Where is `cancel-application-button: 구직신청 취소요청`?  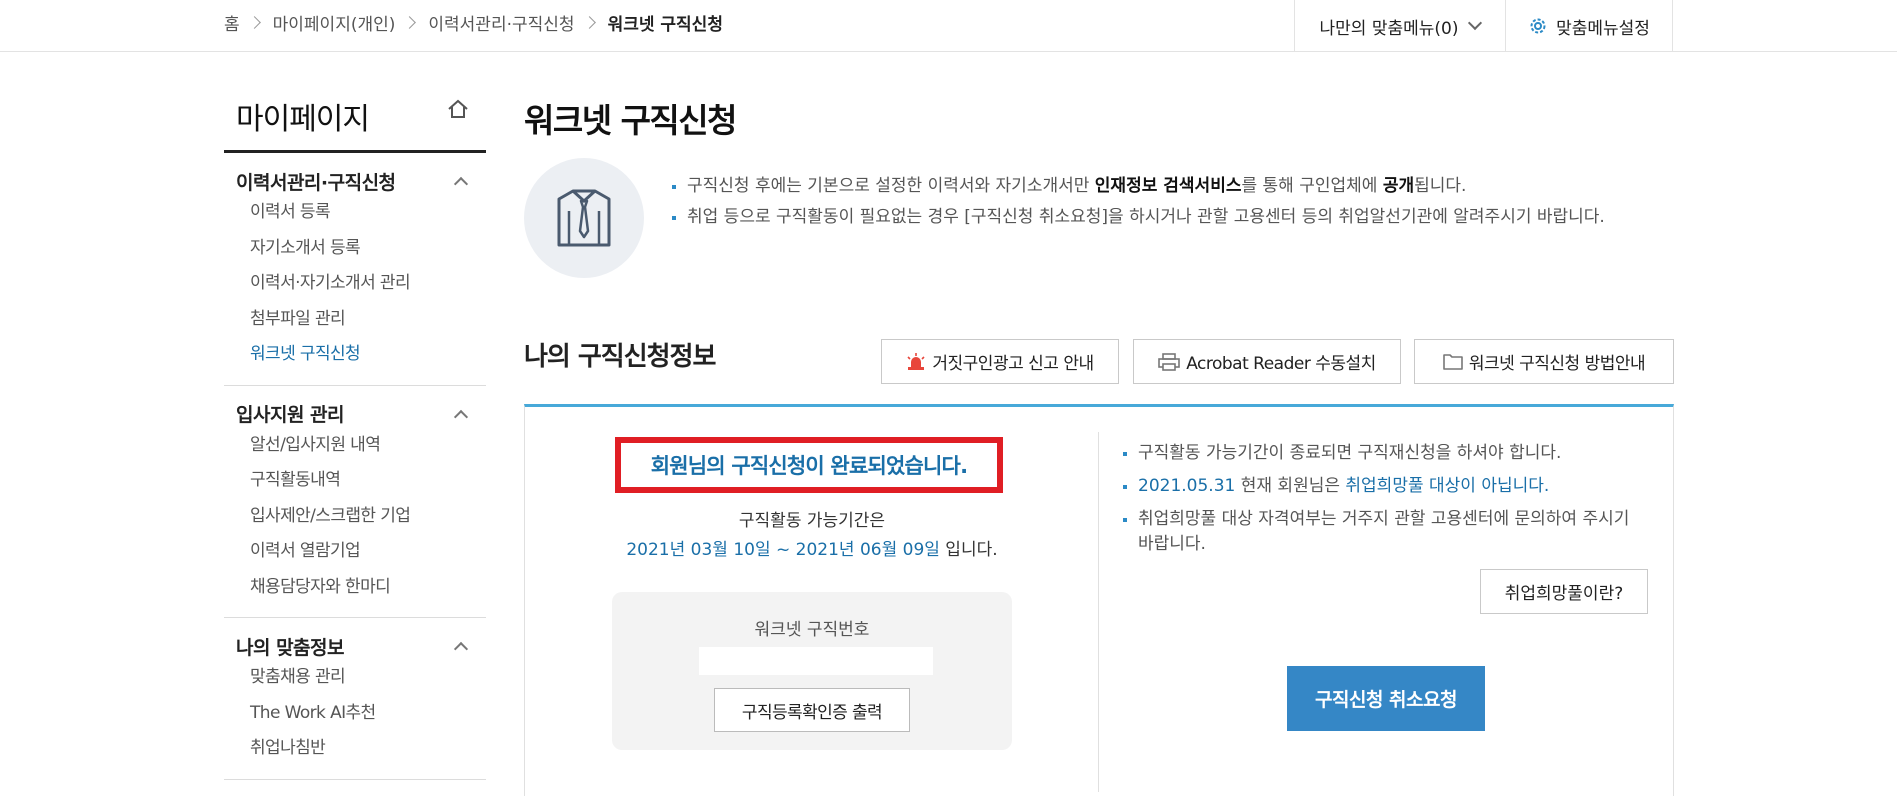 cancel-application-button: 구직신청 취소요청 is located at coordinates (1386, 698).